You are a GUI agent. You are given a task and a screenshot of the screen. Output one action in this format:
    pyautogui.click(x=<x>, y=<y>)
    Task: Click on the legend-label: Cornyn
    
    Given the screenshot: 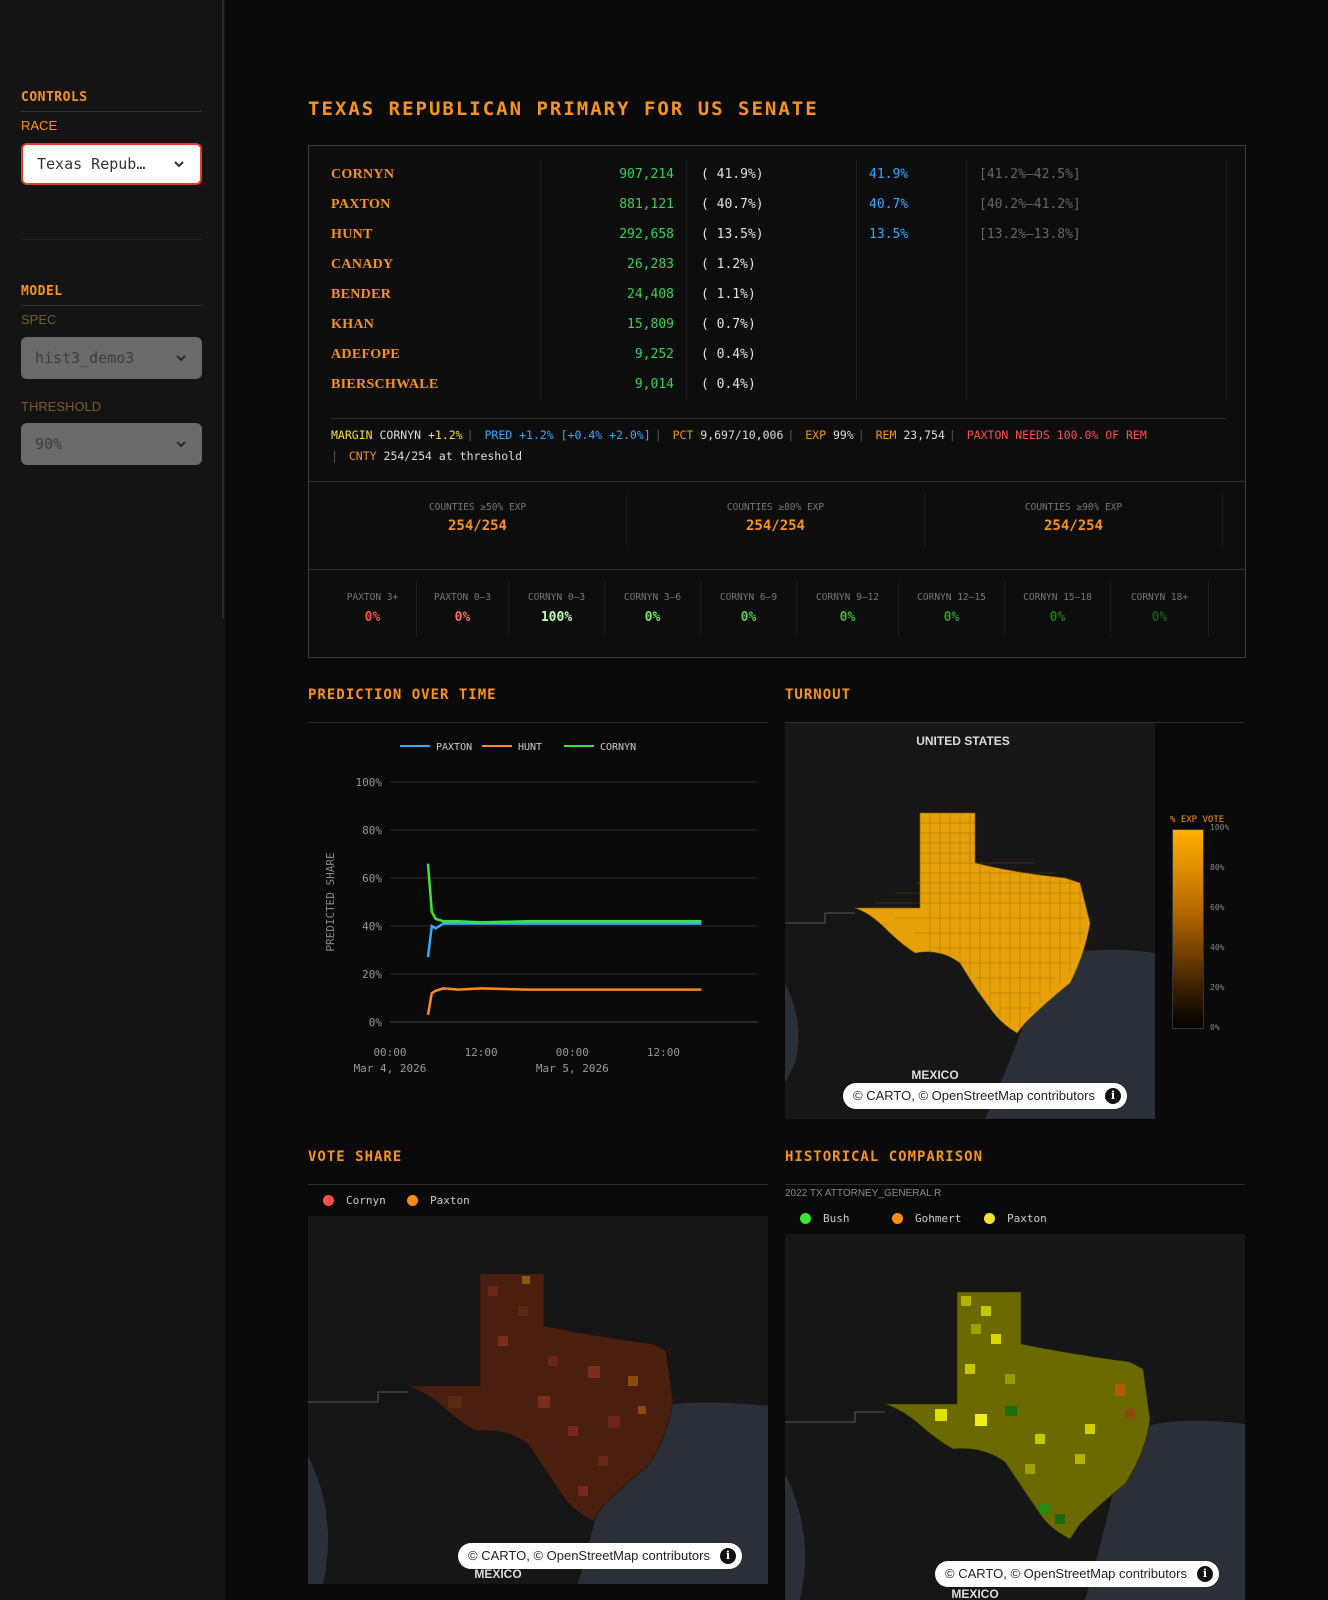 What is the action you would take?
    pyautogui.click(x=366, y=1200)
    